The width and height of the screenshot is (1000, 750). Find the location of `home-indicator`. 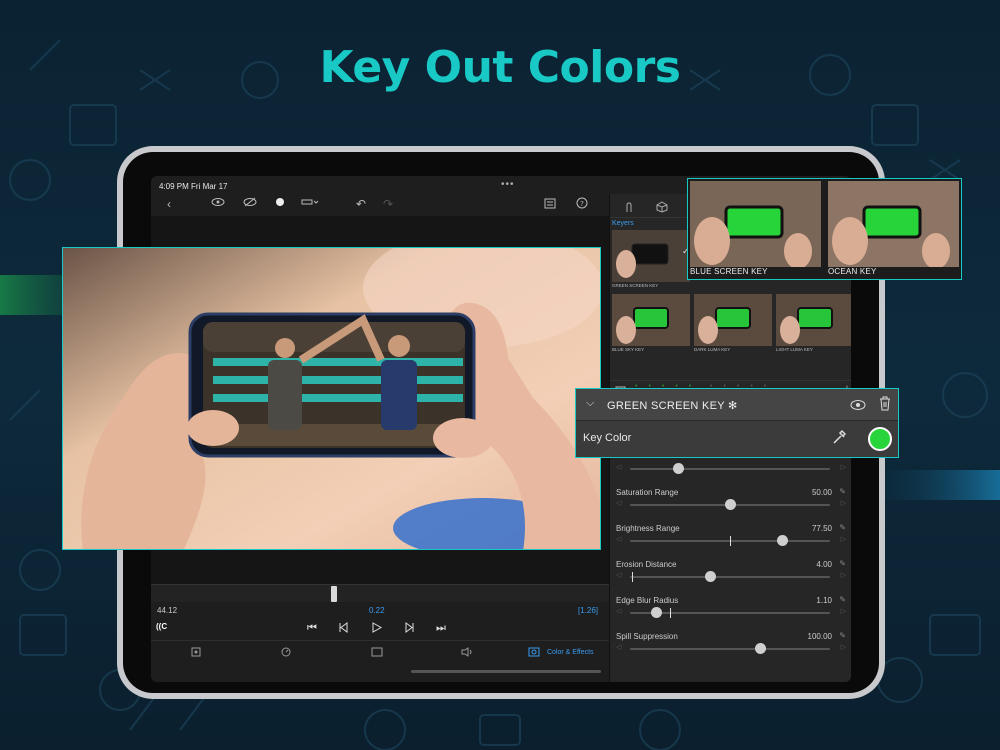

home-indicator is located at coordinates (506, 671).